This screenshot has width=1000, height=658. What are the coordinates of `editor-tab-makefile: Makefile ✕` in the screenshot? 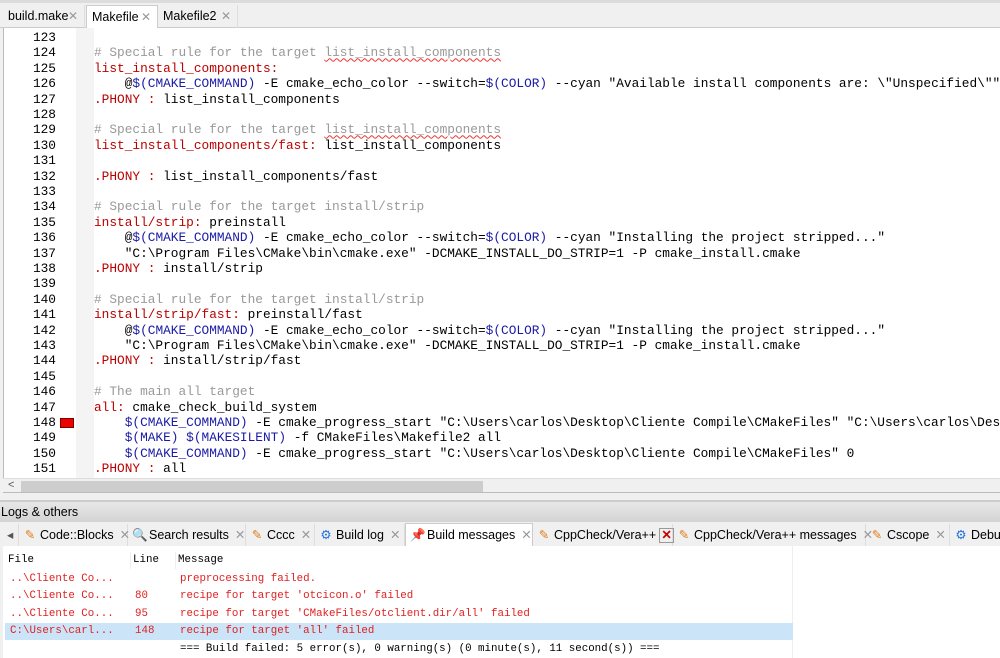 It's located at (122, 17).